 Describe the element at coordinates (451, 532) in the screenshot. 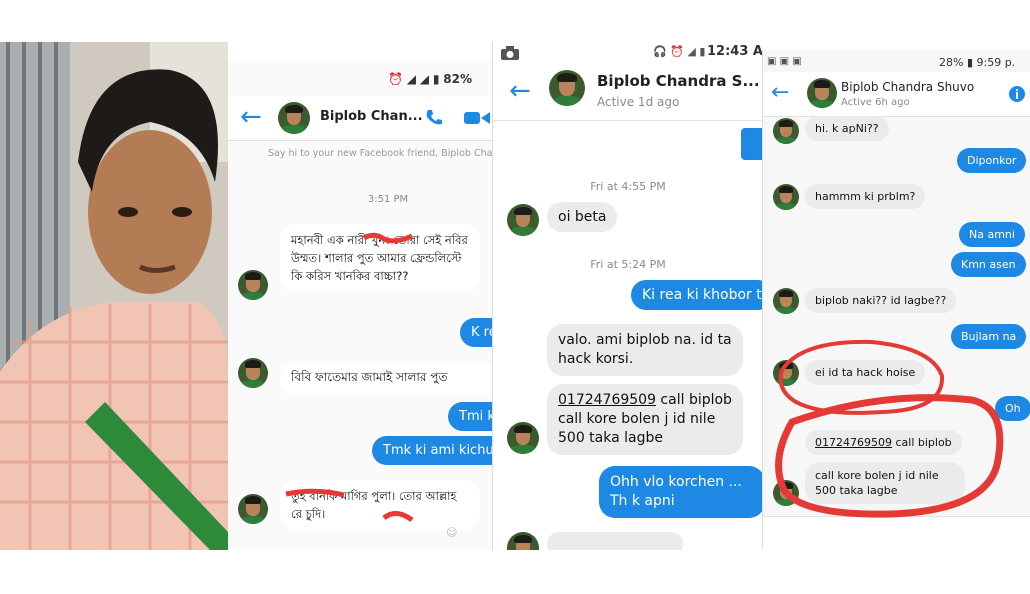

I see `emoji-react-icon: ☺` at that location.